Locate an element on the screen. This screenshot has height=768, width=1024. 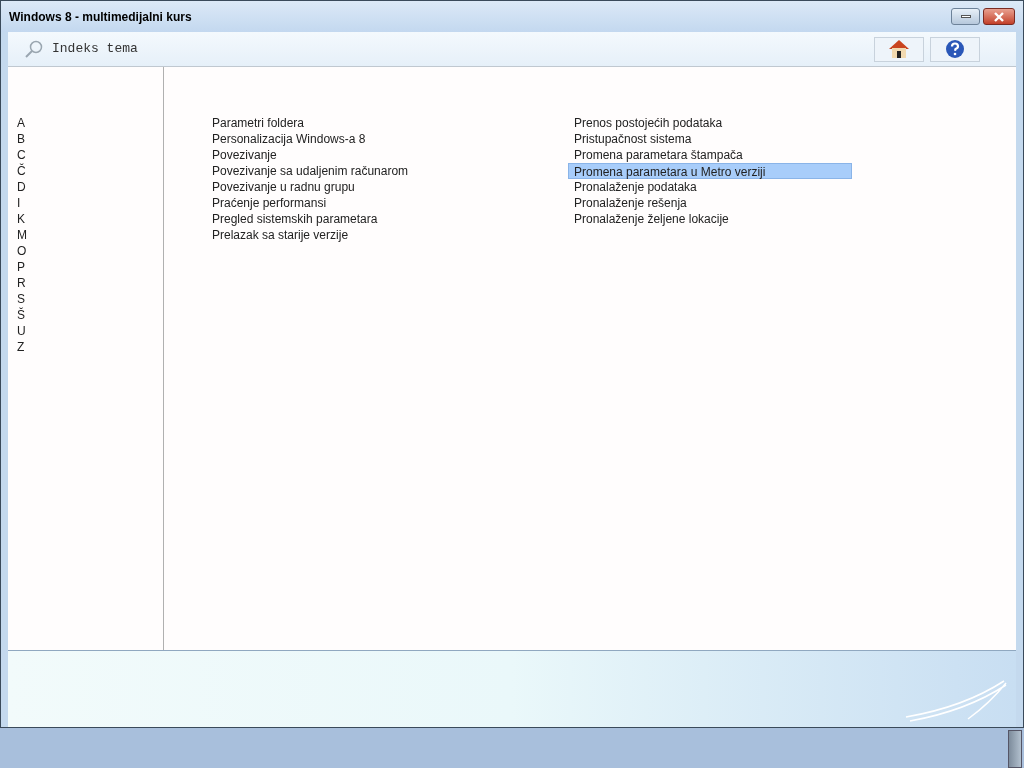
minimize-button is located at coordinates (965, 16).